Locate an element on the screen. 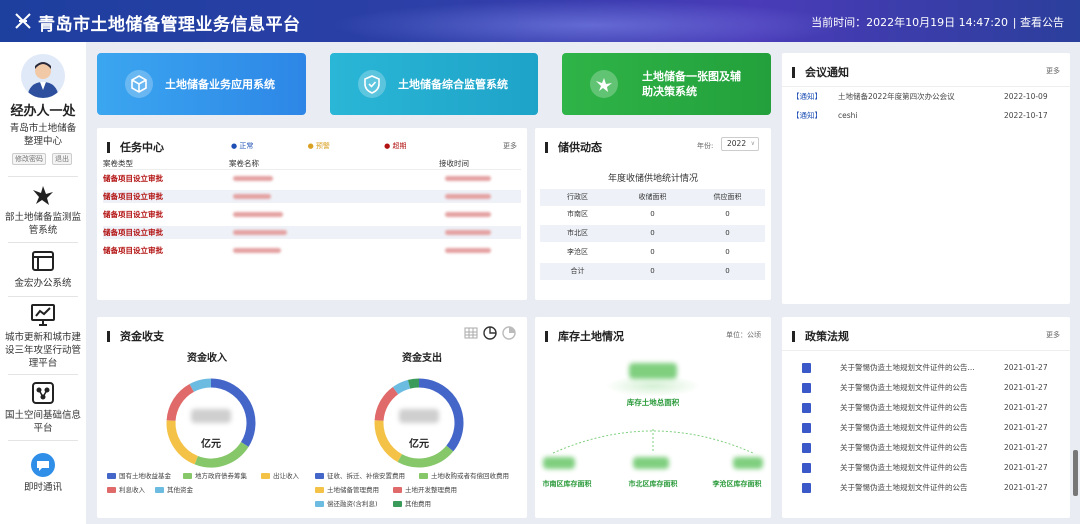 This screenshot has height=524, width=1080. notice-date: 2022-10-09 is located at coordinates (1026, 96).